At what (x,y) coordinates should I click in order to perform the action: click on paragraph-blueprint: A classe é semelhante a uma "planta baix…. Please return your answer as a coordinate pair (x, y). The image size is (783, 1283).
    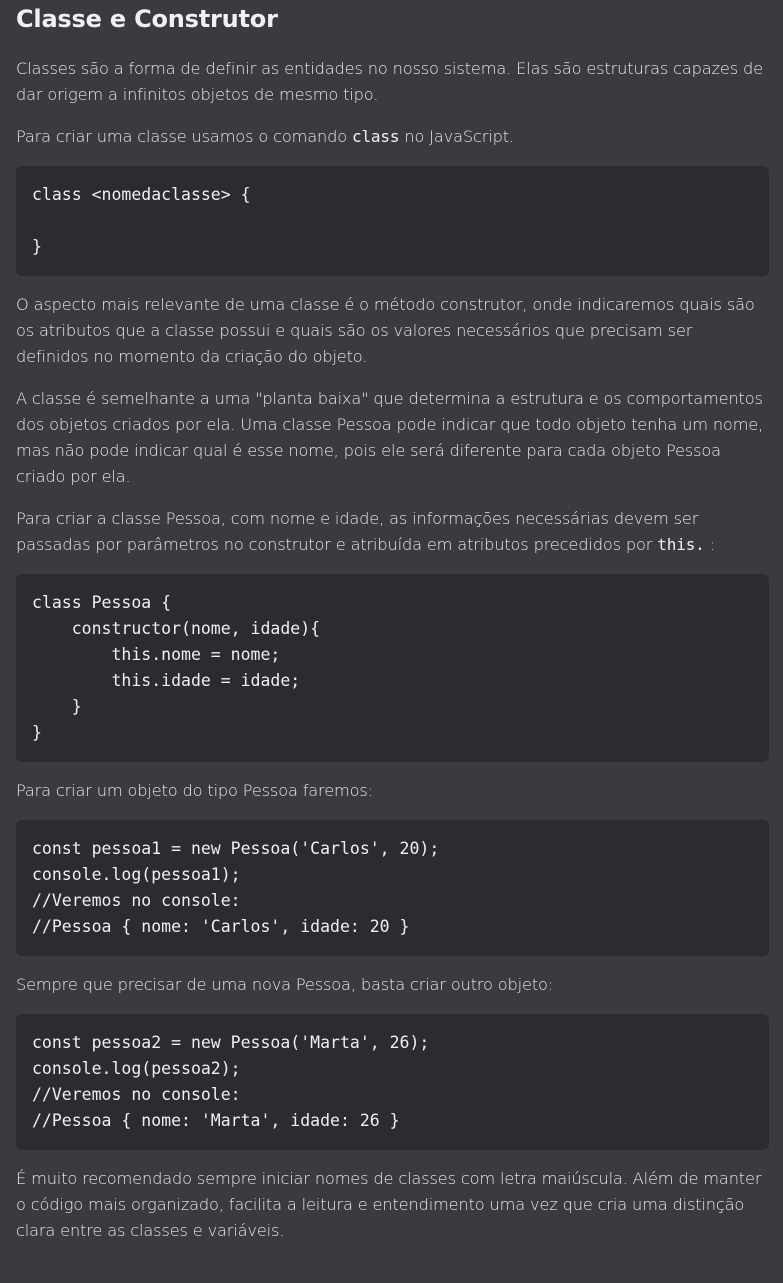
    Looking at the image, I should click on (390, 437).